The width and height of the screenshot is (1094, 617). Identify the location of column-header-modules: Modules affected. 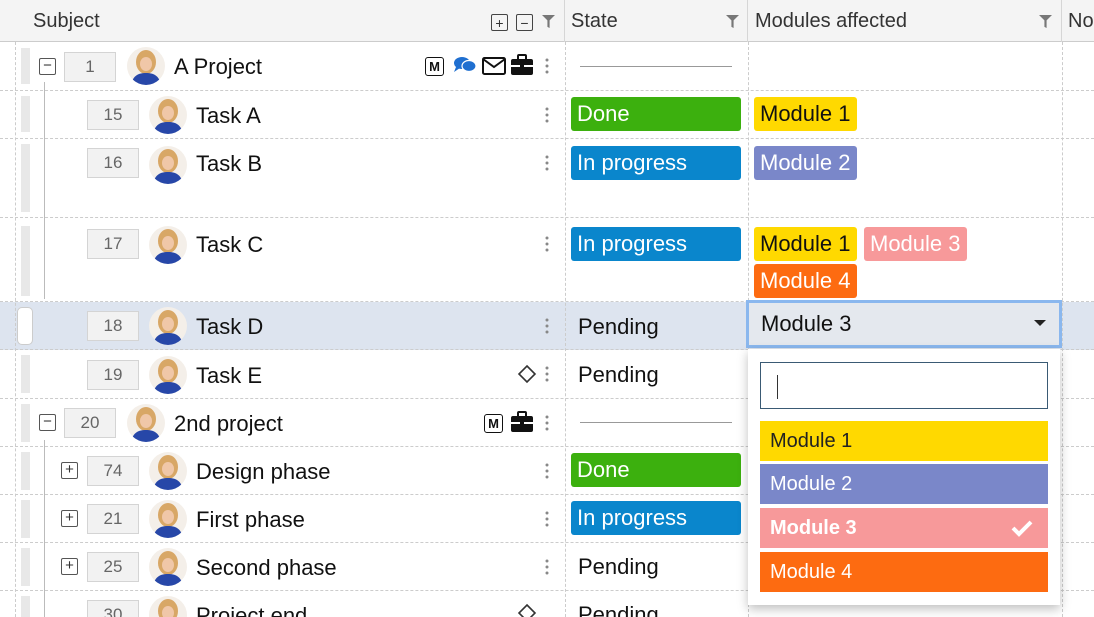
(905, 21).